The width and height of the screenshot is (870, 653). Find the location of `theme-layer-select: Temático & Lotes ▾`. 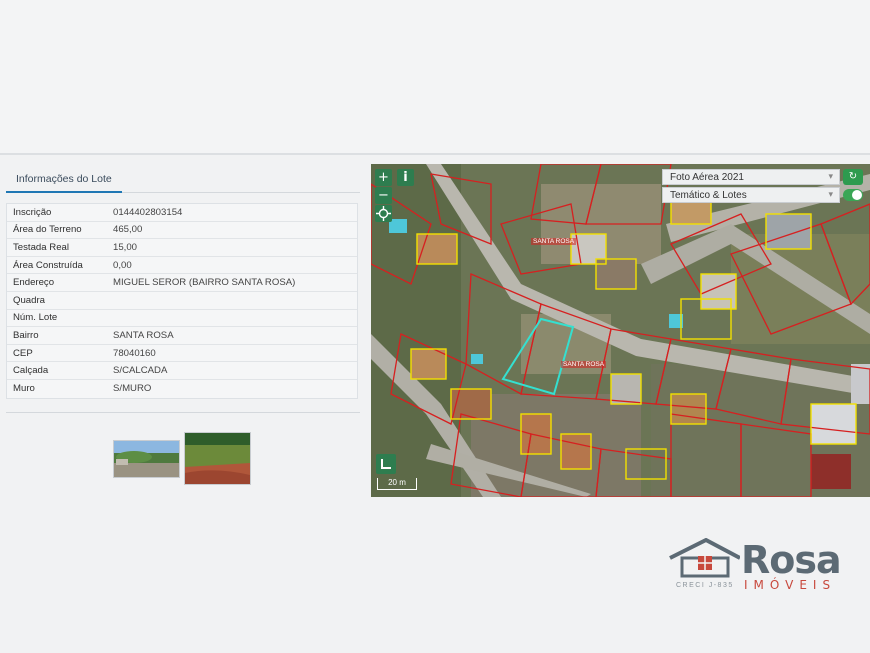

theme-layer-select: Temático & Lotes ▾ is located at coordinates (751, 195).